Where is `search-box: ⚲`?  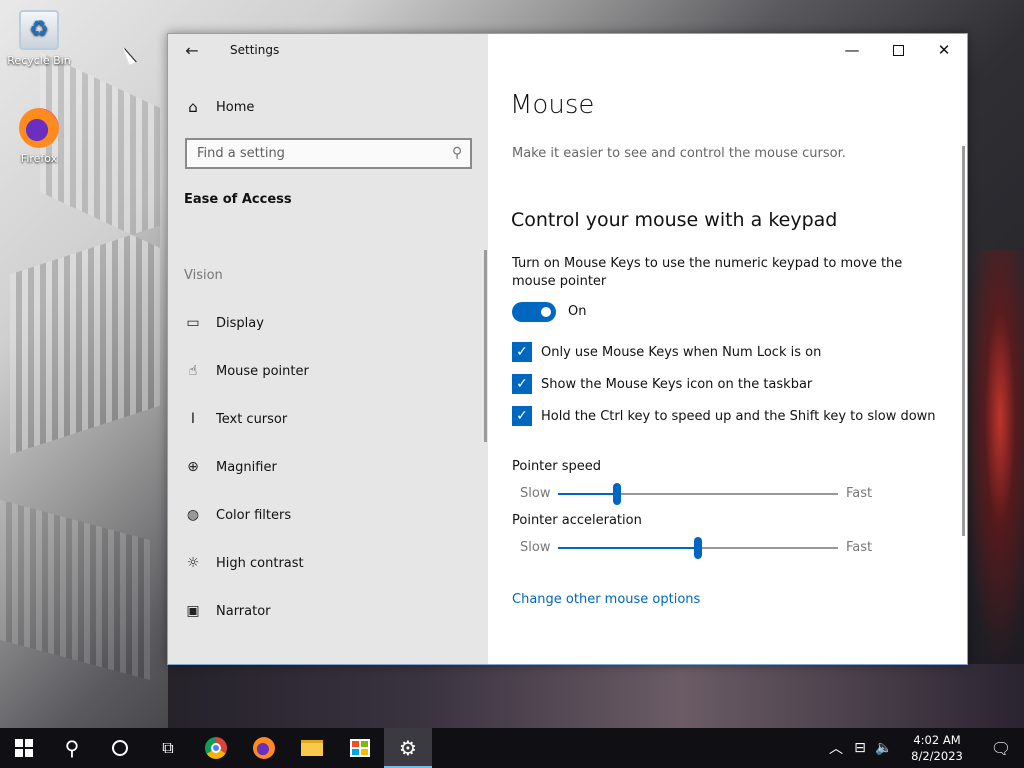 search-box: ⚲ is located at coordinates (328, 153).